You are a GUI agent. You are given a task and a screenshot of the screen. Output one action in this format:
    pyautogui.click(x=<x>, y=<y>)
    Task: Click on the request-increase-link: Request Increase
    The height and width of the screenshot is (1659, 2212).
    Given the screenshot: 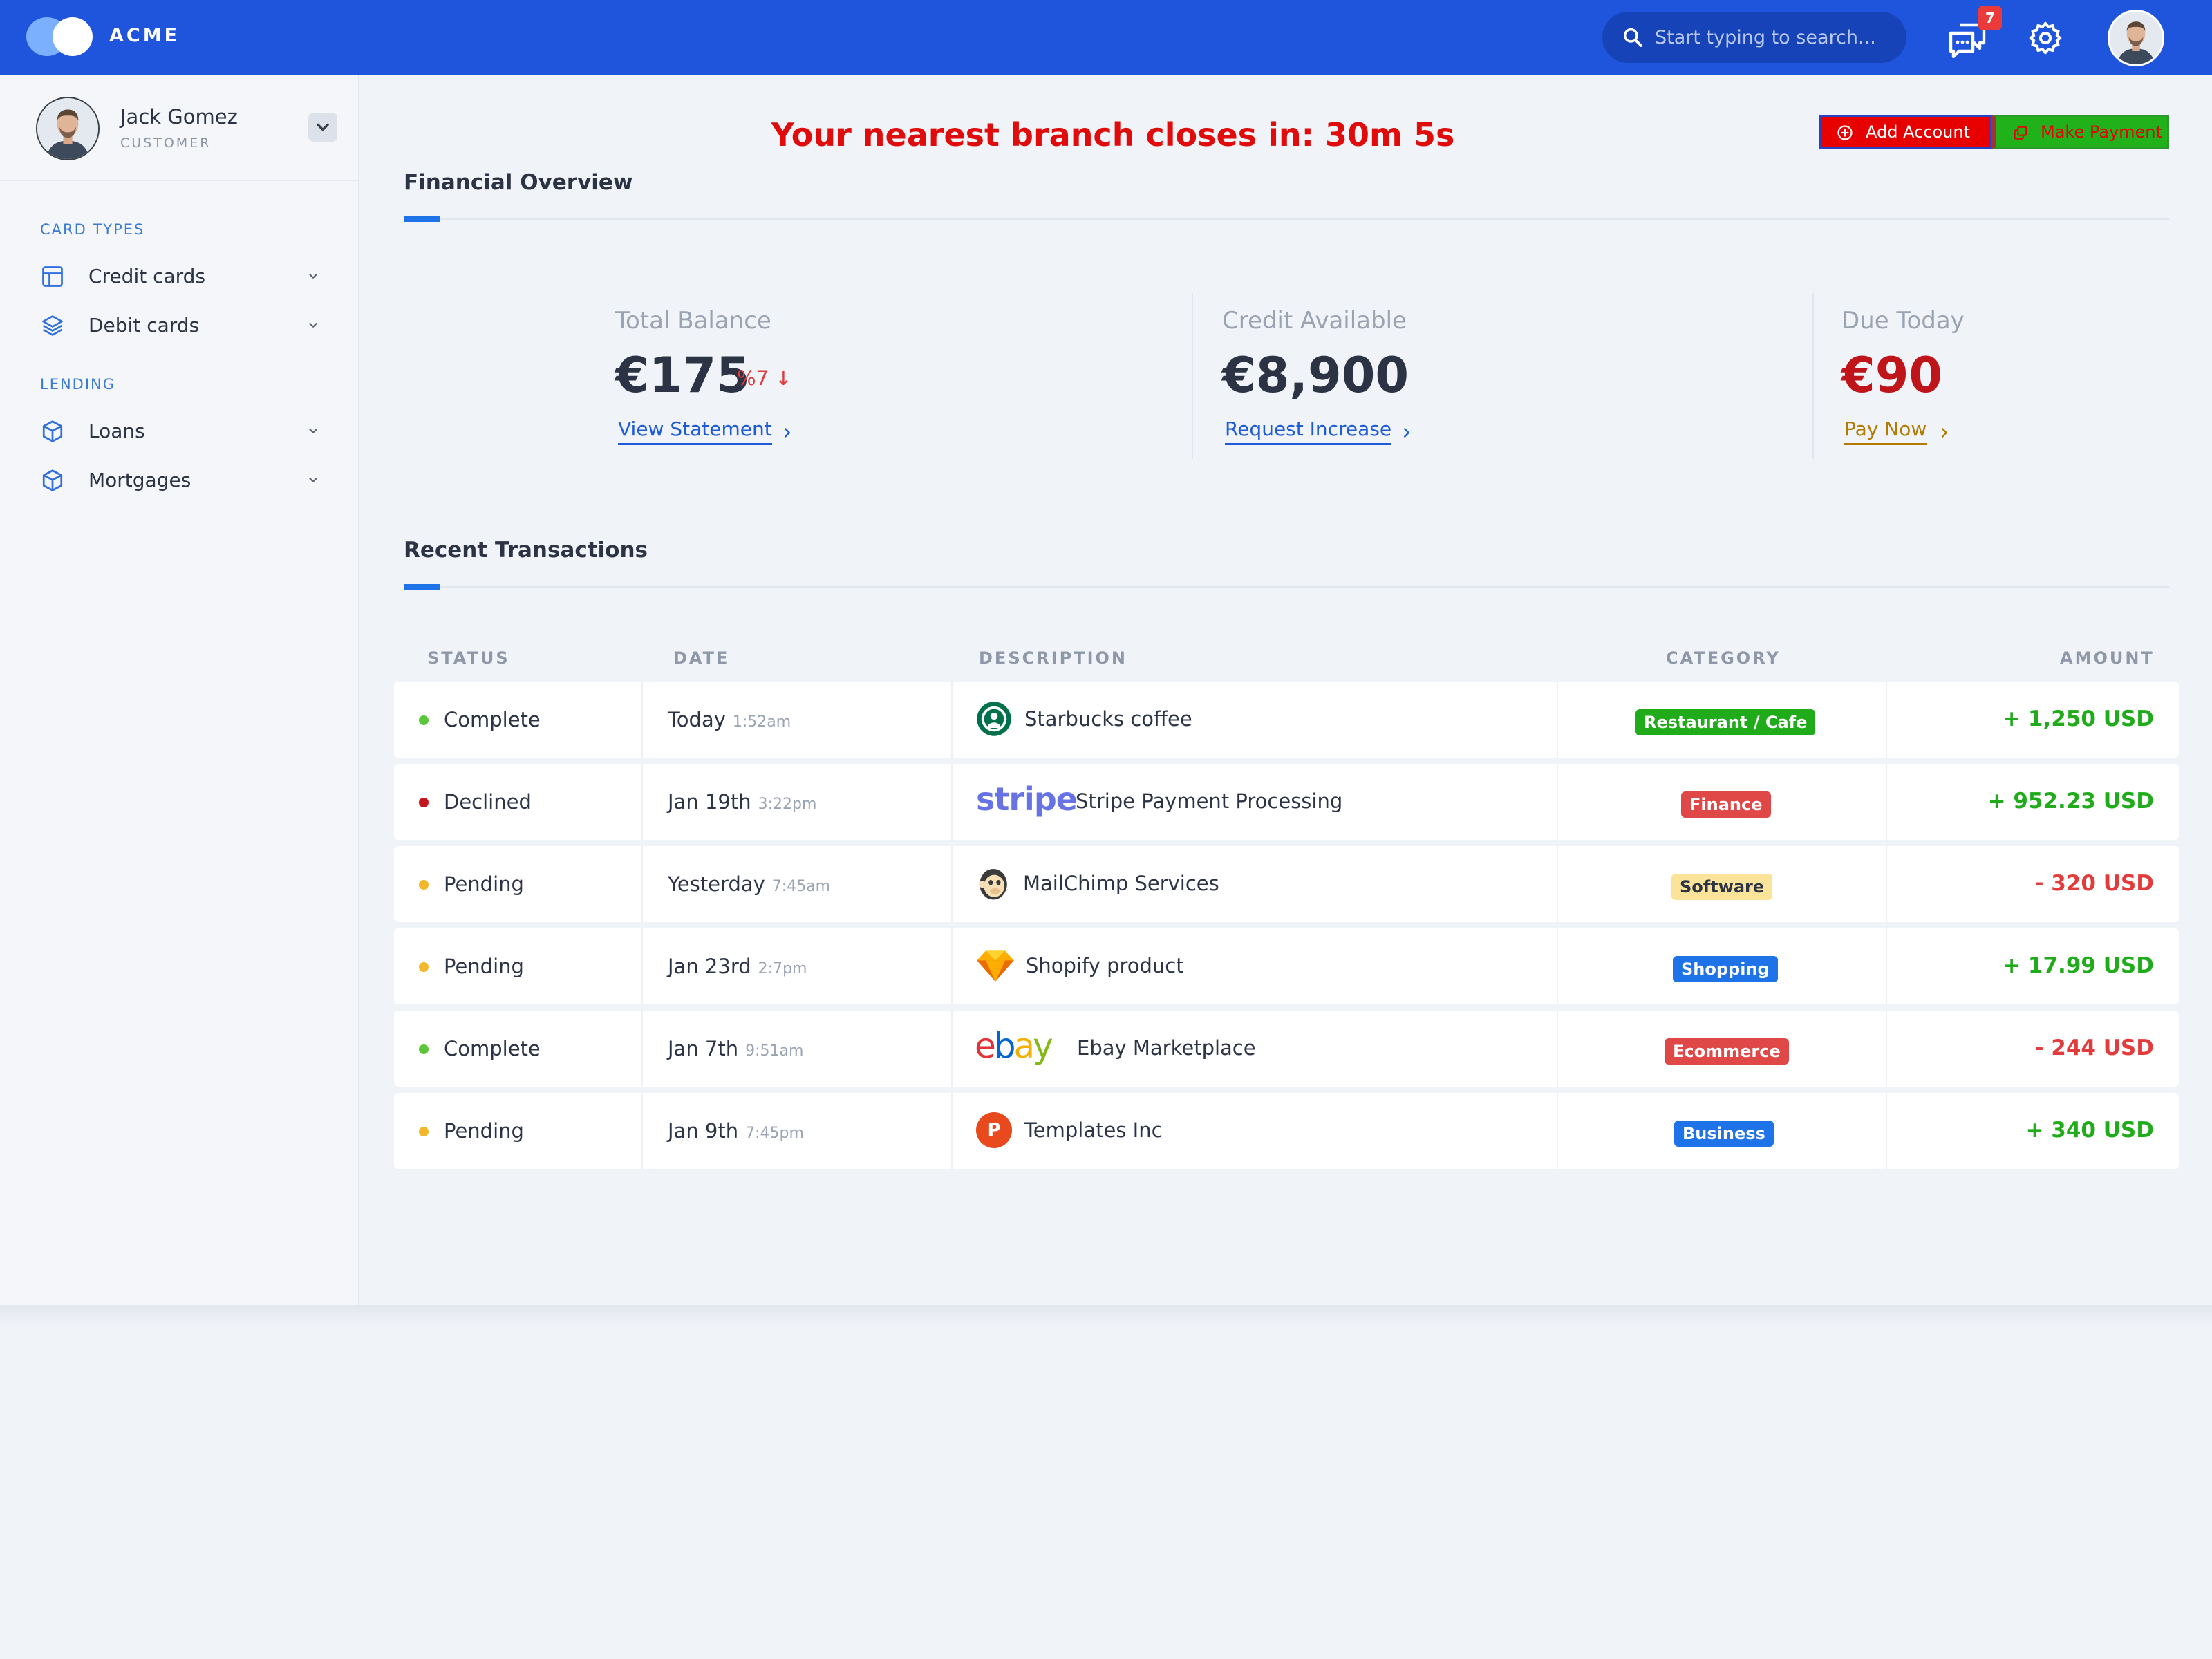 What is the action you would take?
    pyautogui.click(x=1309, y=432)
    